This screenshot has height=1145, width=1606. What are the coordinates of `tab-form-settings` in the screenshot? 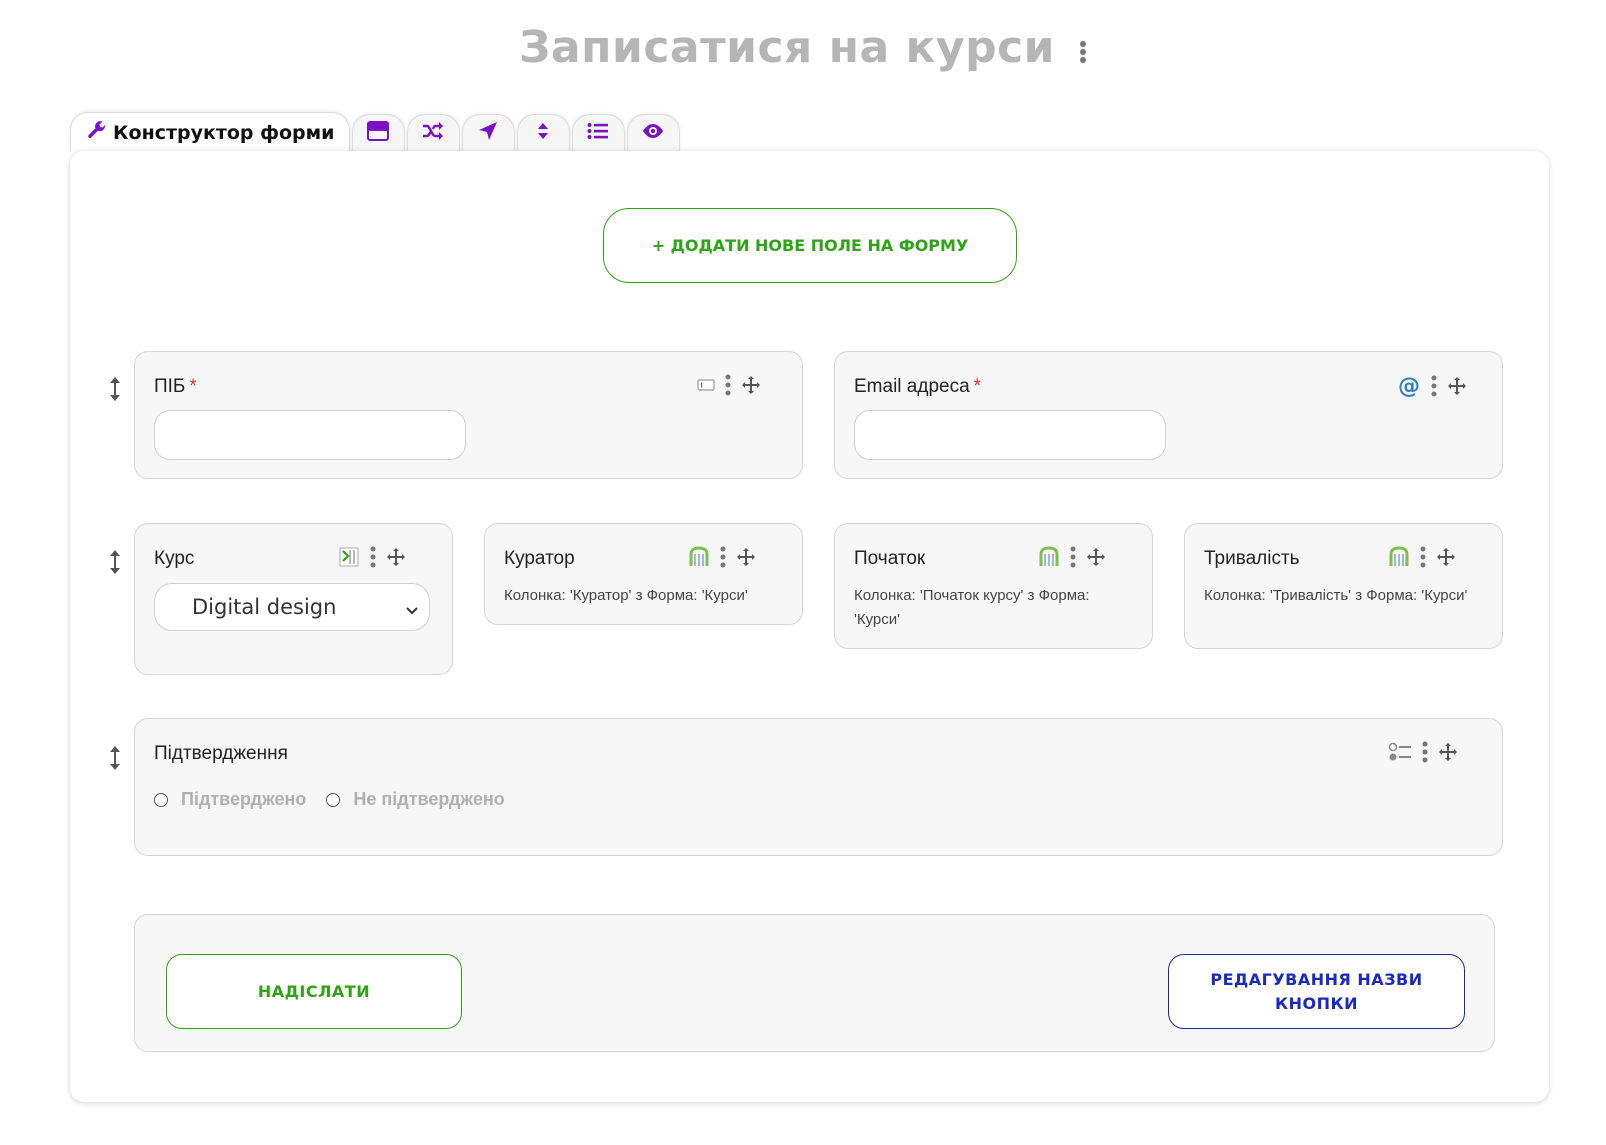 It's located at (378, 133).